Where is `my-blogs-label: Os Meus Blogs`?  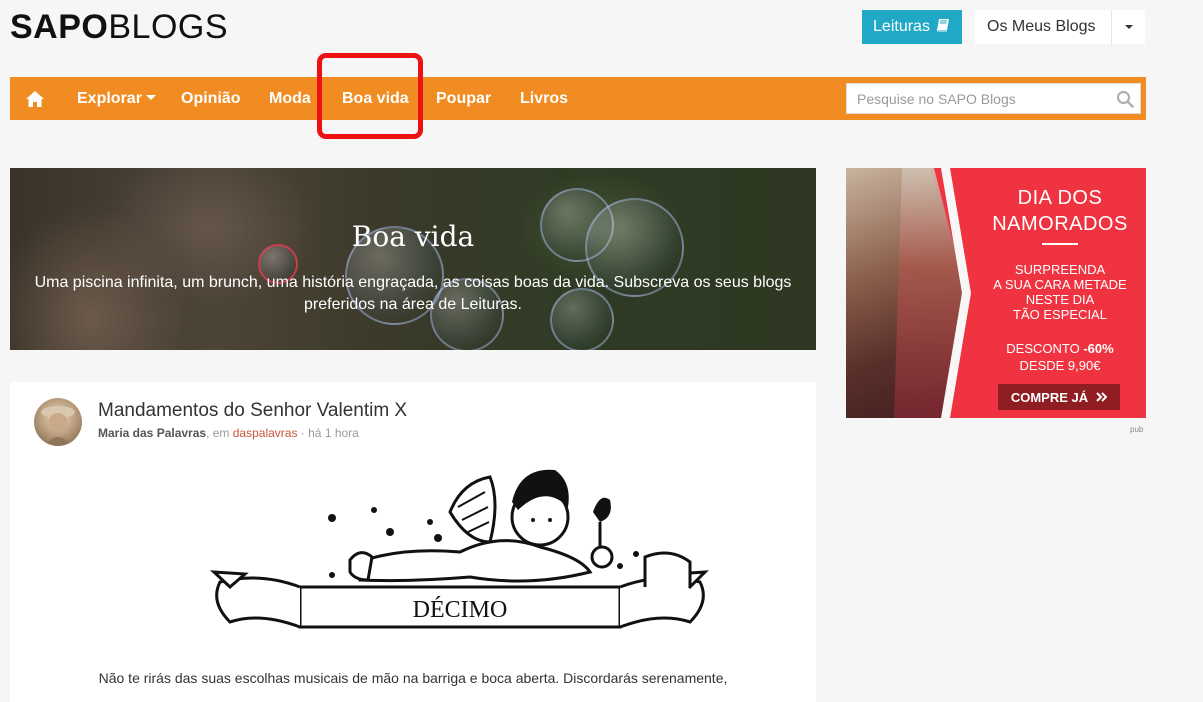
my-blogs-label: Os Meus Blogs is located at coordinates (1041, 26).